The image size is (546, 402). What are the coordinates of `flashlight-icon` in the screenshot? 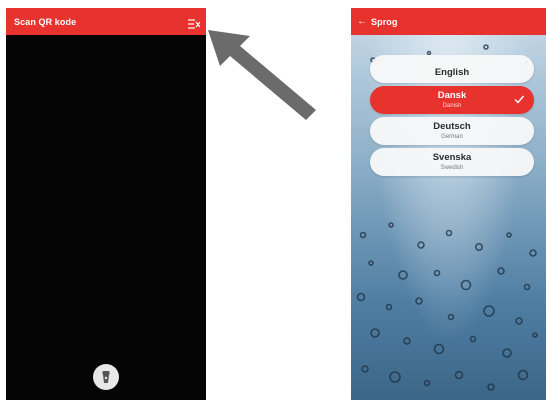 It's located at (106, 377).